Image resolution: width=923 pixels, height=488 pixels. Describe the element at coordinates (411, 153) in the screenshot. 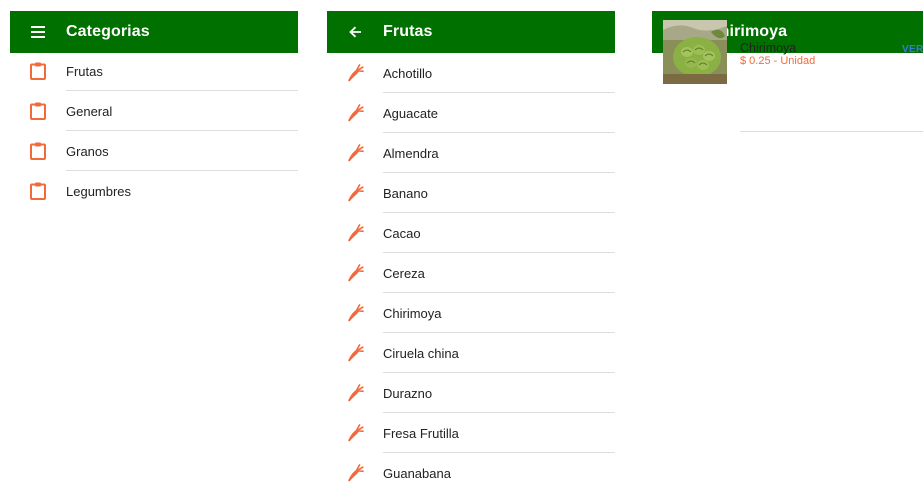

I see `fruit-label: Almendra` at that location.